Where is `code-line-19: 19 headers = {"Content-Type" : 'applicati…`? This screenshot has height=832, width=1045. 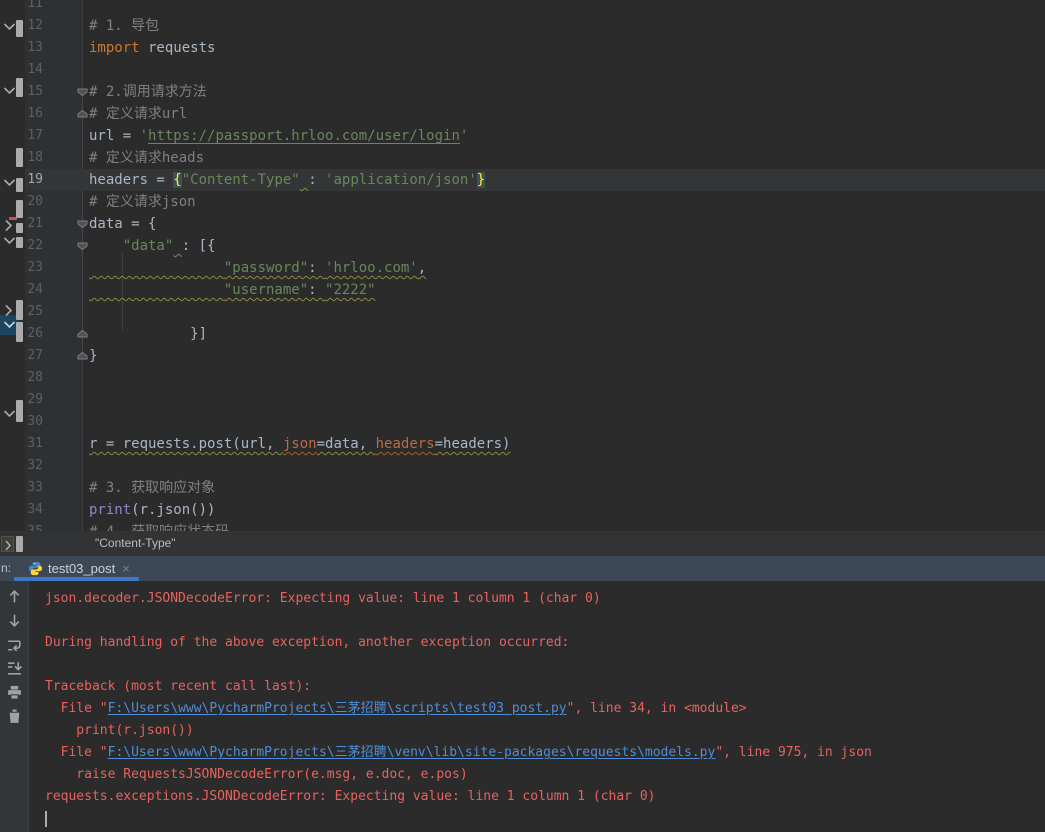 code-line-19: 19 headers = {"Content-Type" : 'applicati… is located at coordinates (522, 180).